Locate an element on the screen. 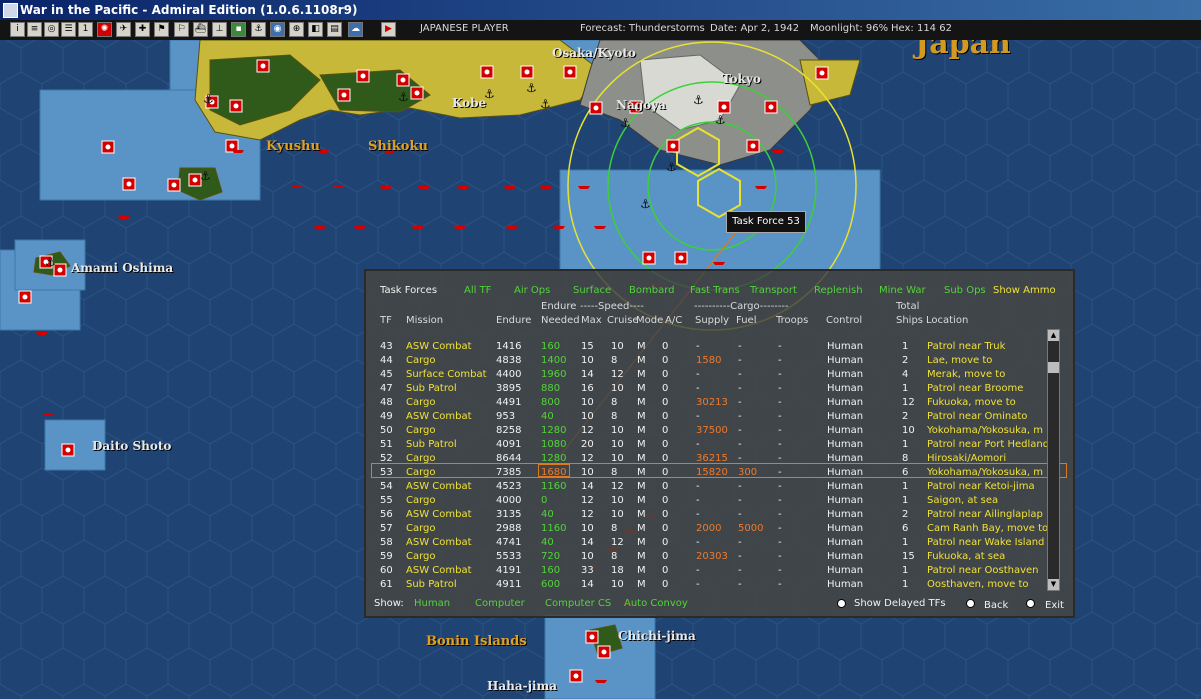 This screenshot has width=1201, height=699. show-human: Human is located at coordinates (432, 604).